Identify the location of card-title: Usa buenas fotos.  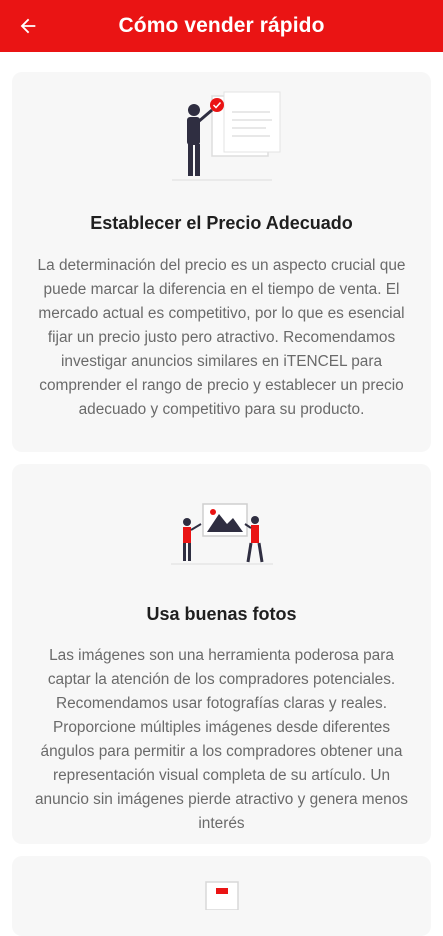
(221, 614).